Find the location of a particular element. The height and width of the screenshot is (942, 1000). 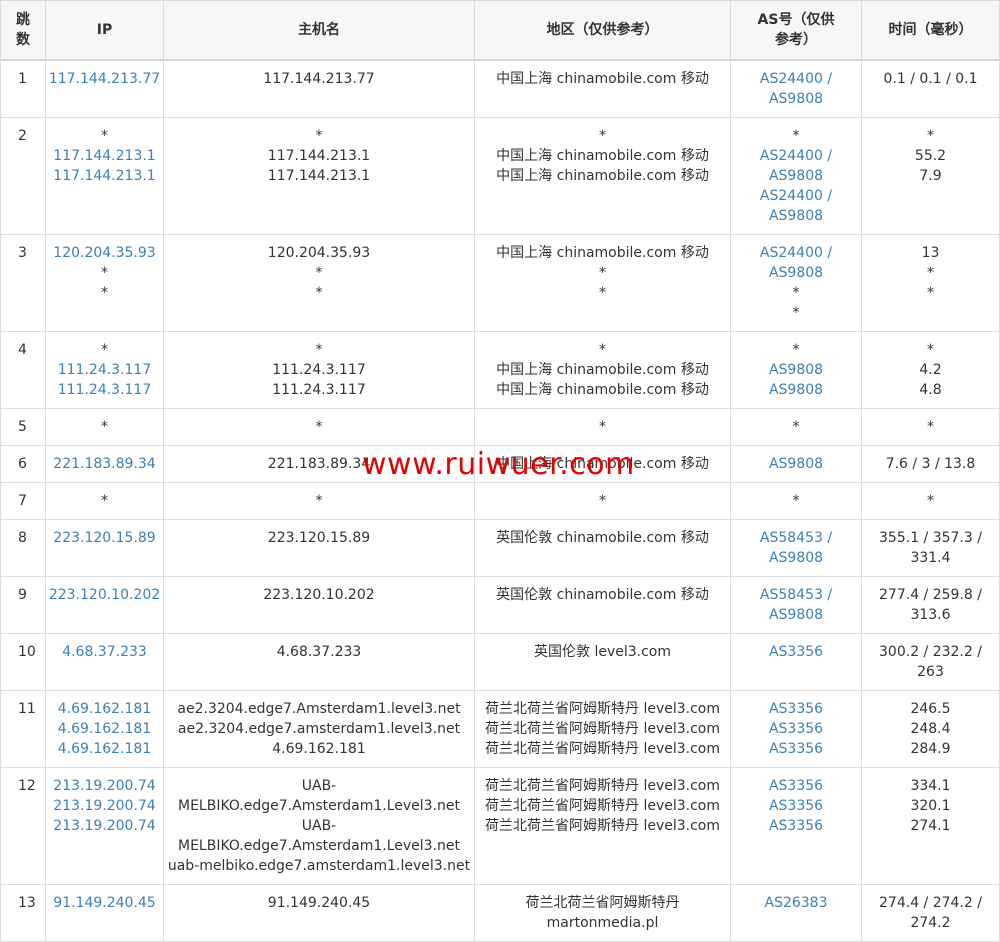

cell-line: 4.68.37.233 is located at coordinates (104, 652).